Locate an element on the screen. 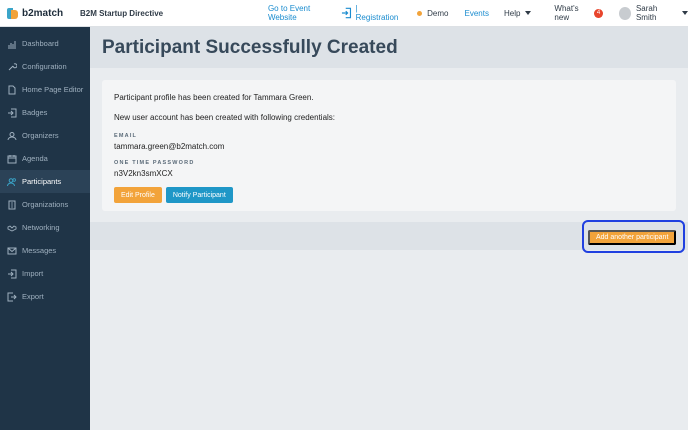 The image size is (688, 430). user-name: Sarah Smith is located at coordinates (646, 13).